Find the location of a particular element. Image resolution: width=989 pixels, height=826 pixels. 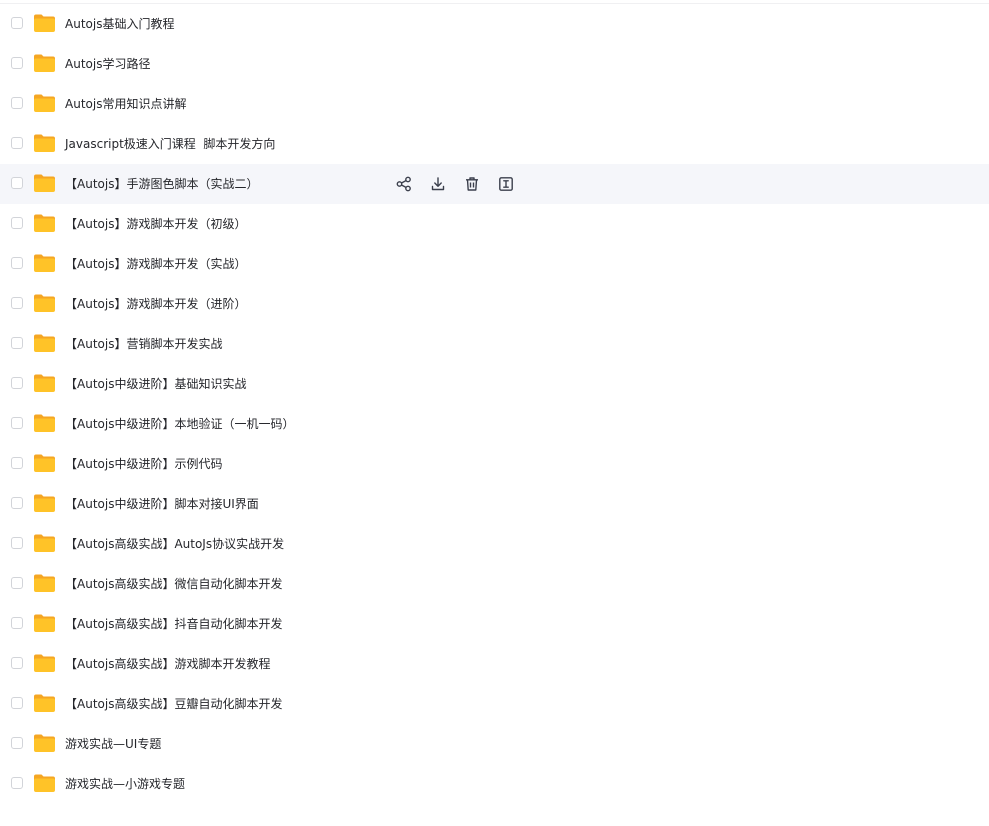

folder-name: Javascript极速入门课程 脚本开发方向 is located at coordinates (170, 144).